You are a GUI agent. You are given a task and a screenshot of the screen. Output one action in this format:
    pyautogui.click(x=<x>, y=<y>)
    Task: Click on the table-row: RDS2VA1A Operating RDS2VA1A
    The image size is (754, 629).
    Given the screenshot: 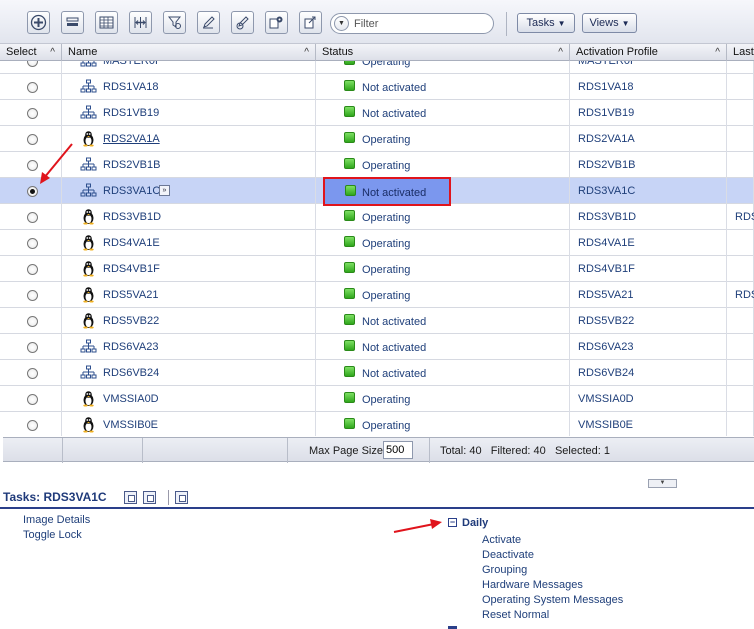 What is the action you would take?
    pyautogui.click(x=377, y=139)
    